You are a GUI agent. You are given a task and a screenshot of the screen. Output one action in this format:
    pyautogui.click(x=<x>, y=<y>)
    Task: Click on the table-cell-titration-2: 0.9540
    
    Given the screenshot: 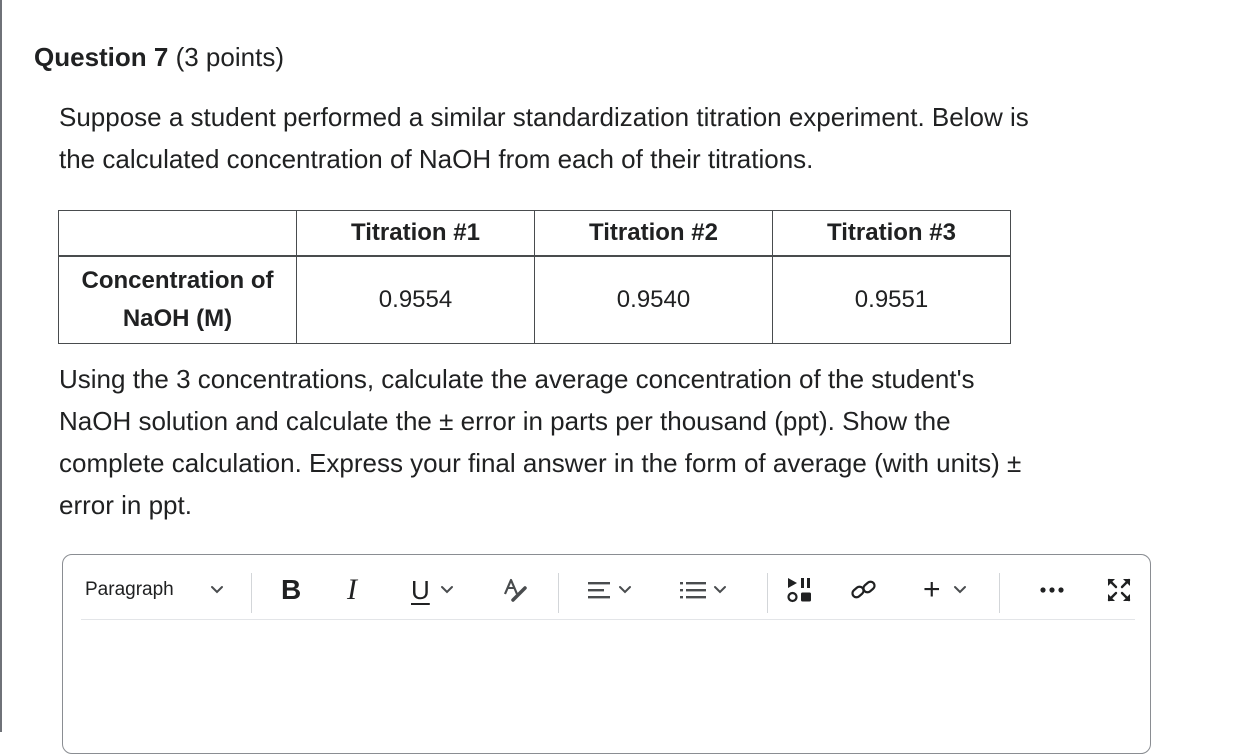 What is the action you would take?
    pyautogui.click(x=653, y=299)
    